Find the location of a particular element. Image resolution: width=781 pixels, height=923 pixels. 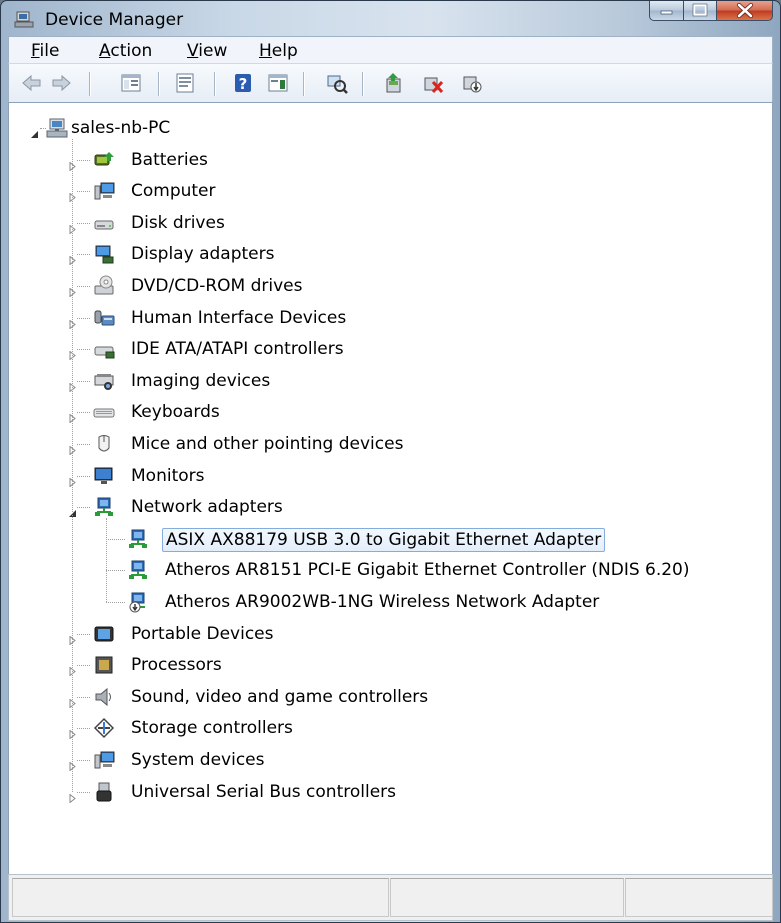

disk-drive-icon-wrap is located at coordinates (104, 223).